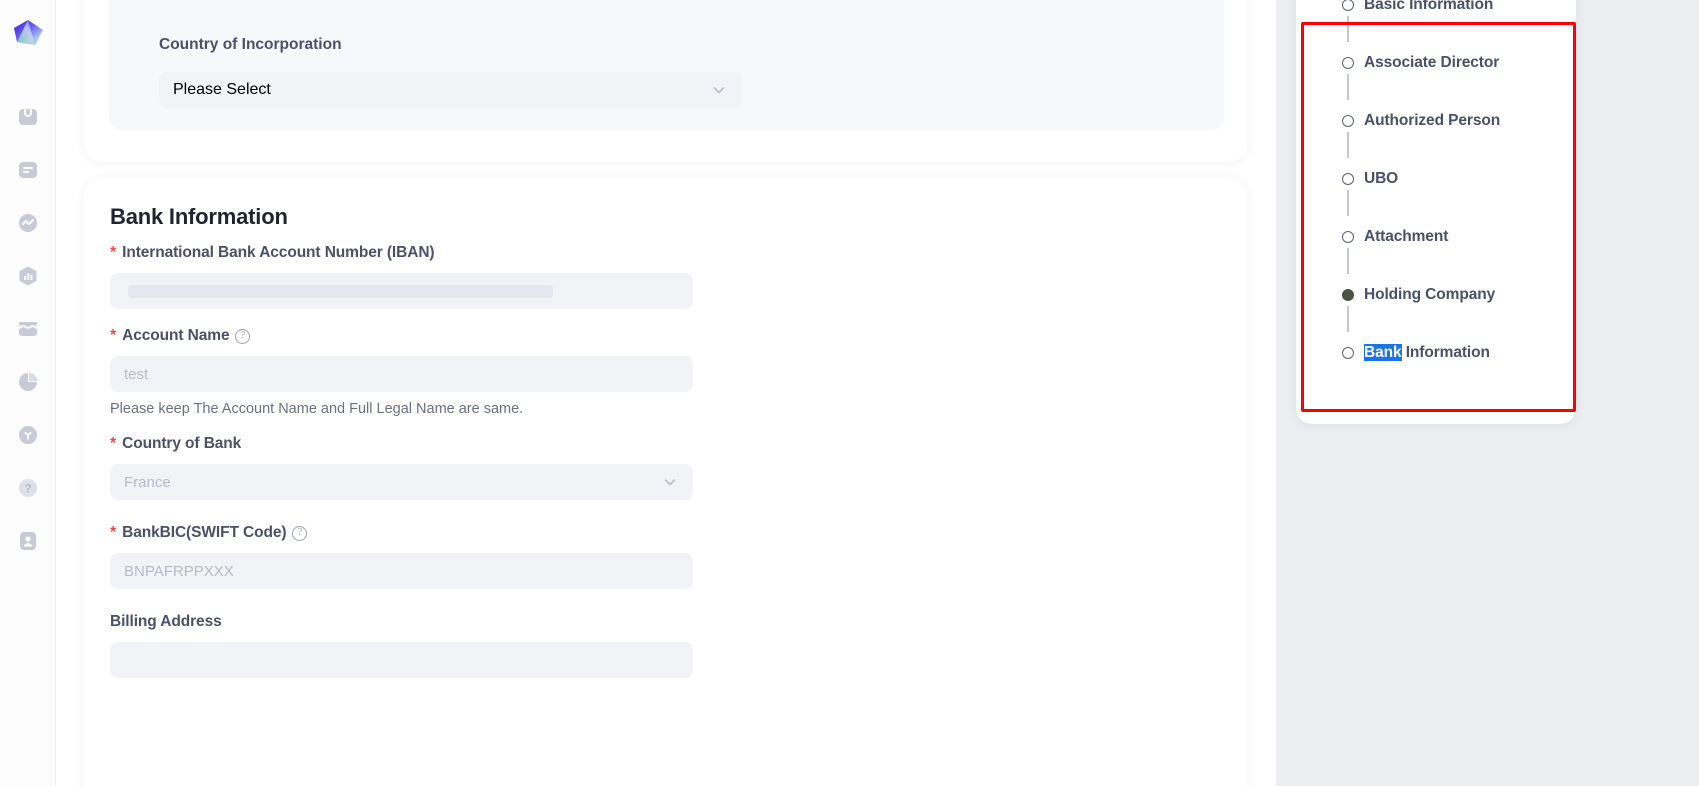  What do you see at coordinates (666, 65) in the screenshot?
I see `incorporation-panel: Country of Incorporation Please Select` at bounding box center [666, 65].